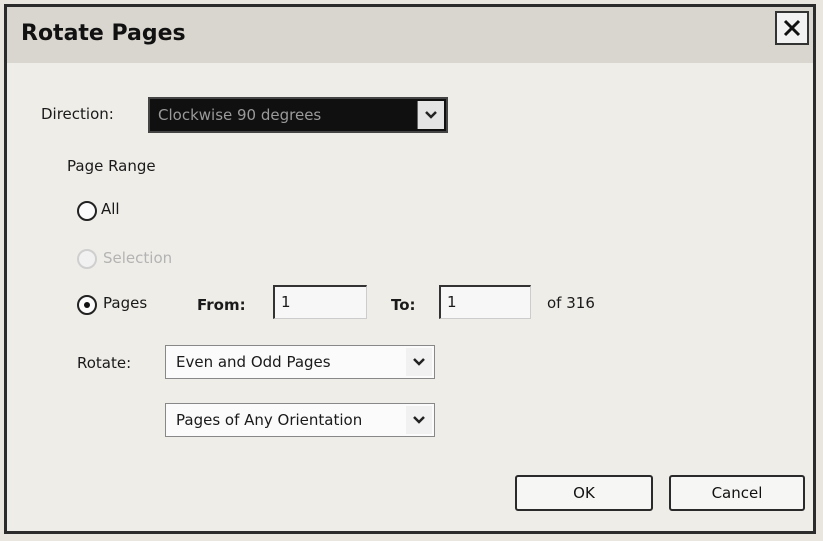 The height and width of the screenshot is (541, 823). What do you see at coordinates (584, 493) in the screenshot?
I see `ok-button: OK` at bounding box center [584, 493].